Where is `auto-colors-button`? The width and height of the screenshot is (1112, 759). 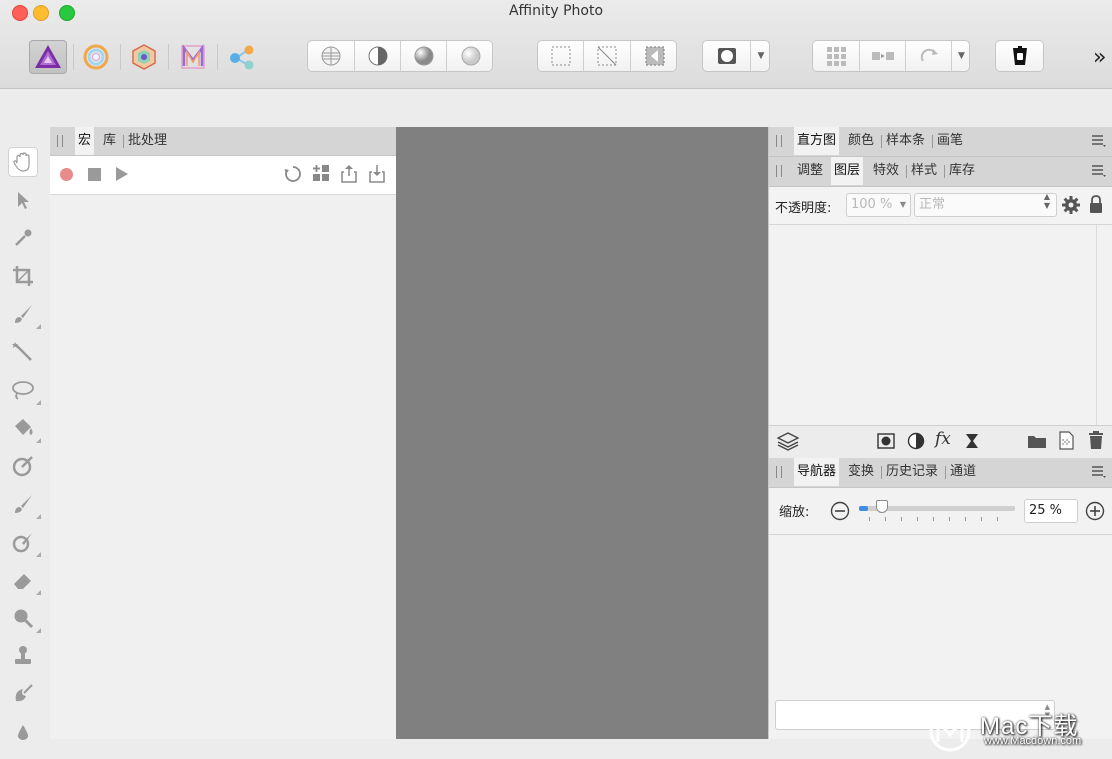
auto-colors-button is located at coordinates (424, 56).